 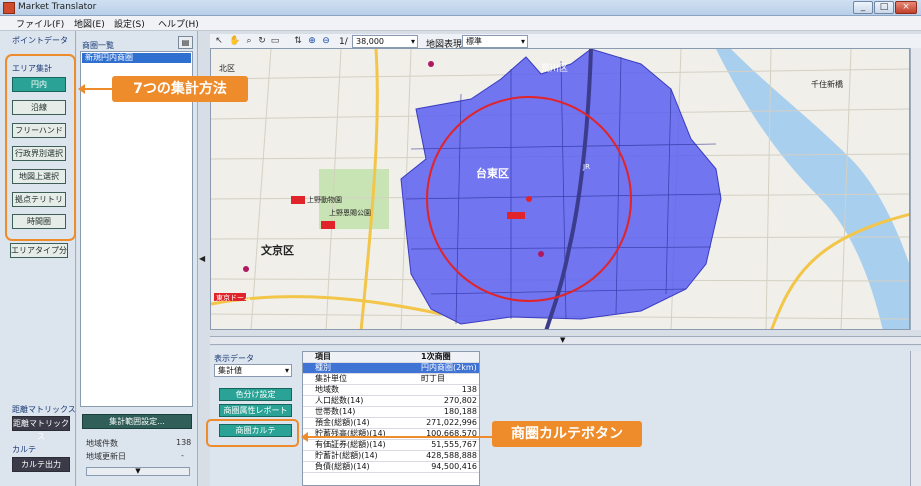 What do you see at coordinates (454, 466) in the screenshot?
I see `row-value: 94,500,416` at bounding box center [454, 466].